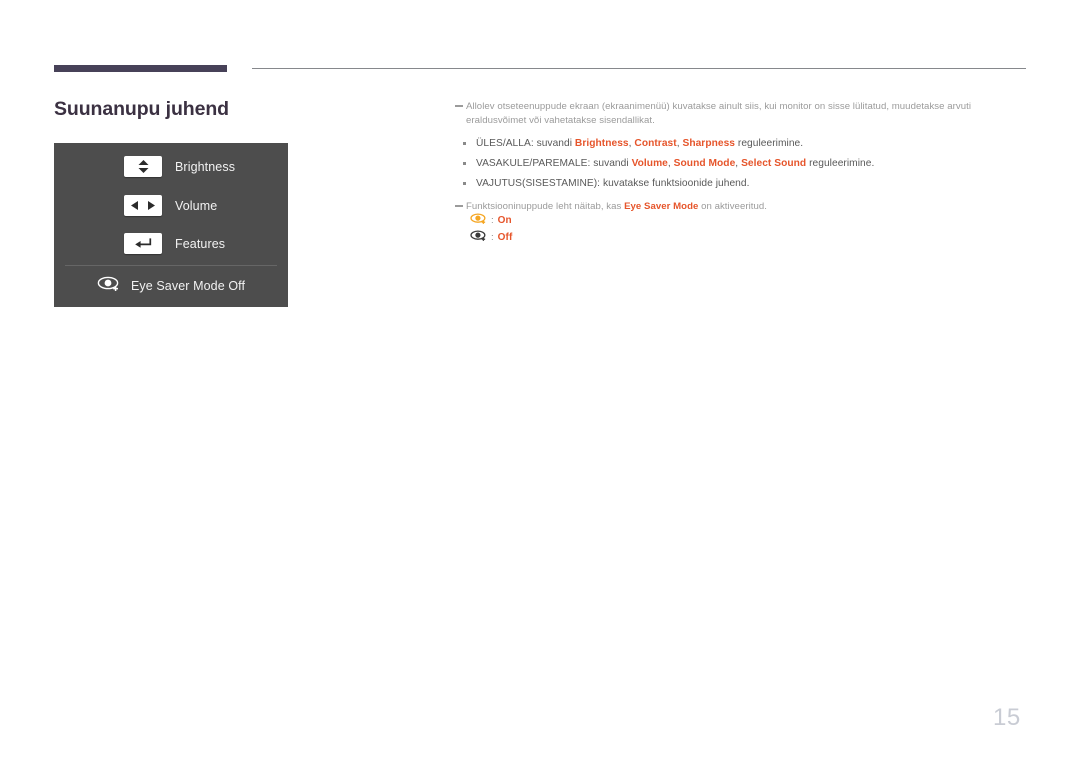 This screenshot has height=763, width=1080. Describe the element at coordinates (200, 243) in the screenshot. I see `osd-label-features: Features` at that location.